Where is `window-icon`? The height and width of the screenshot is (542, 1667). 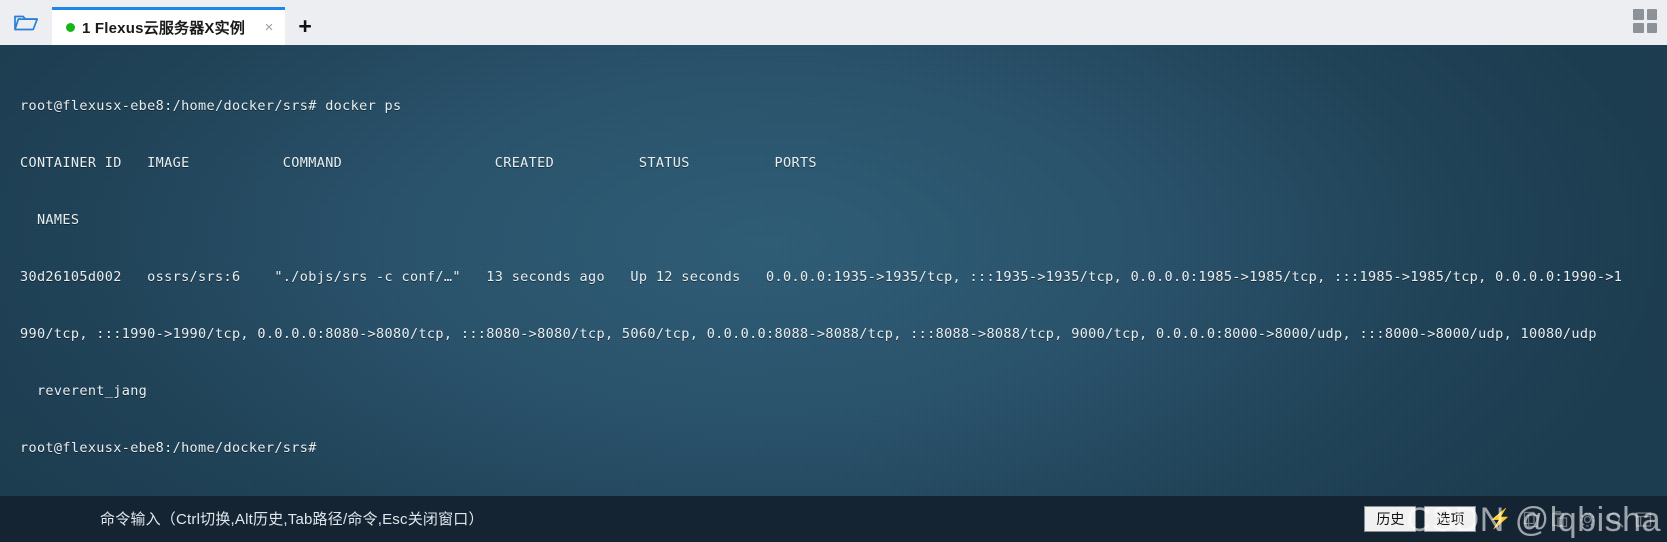 window-icon is located at coordinates (1643, 519).